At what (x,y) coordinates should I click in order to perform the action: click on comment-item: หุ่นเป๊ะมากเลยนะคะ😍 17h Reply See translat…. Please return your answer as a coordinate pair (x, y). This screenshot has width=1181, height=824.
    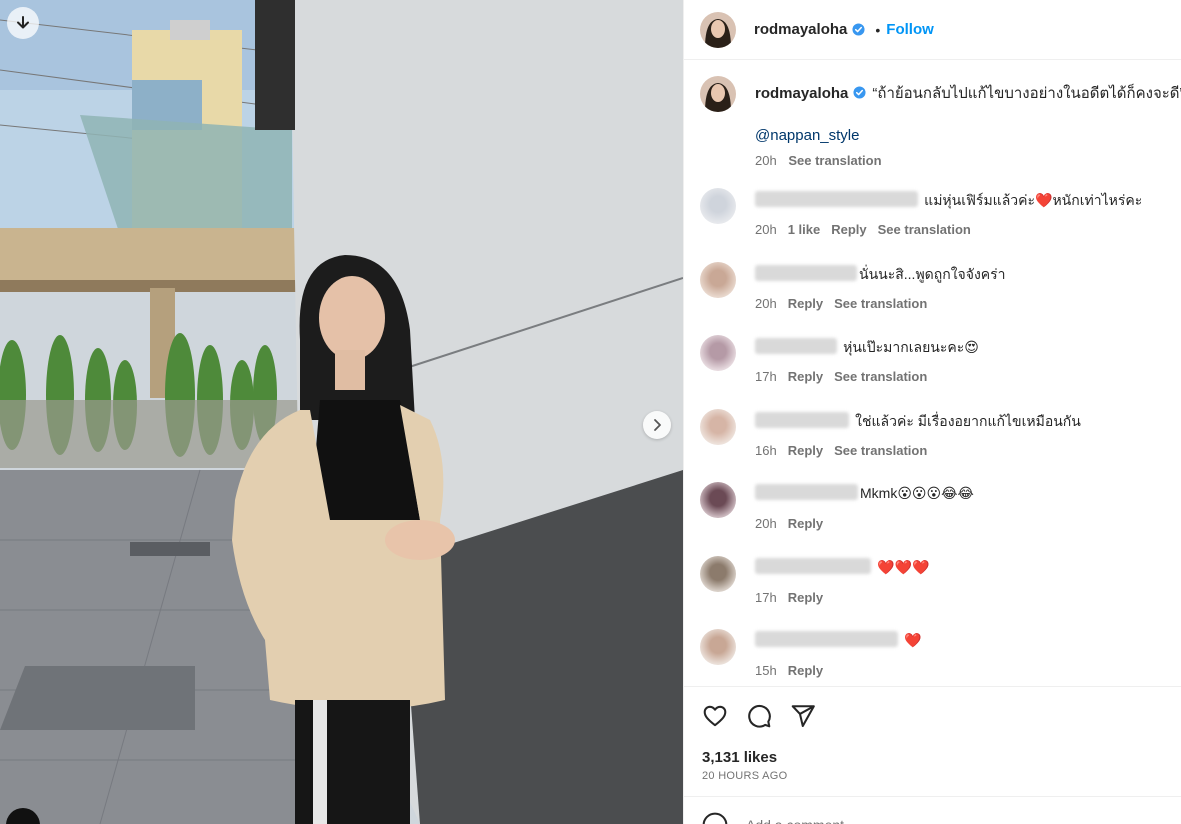
    Looking at the image, I should click on (940, 370).